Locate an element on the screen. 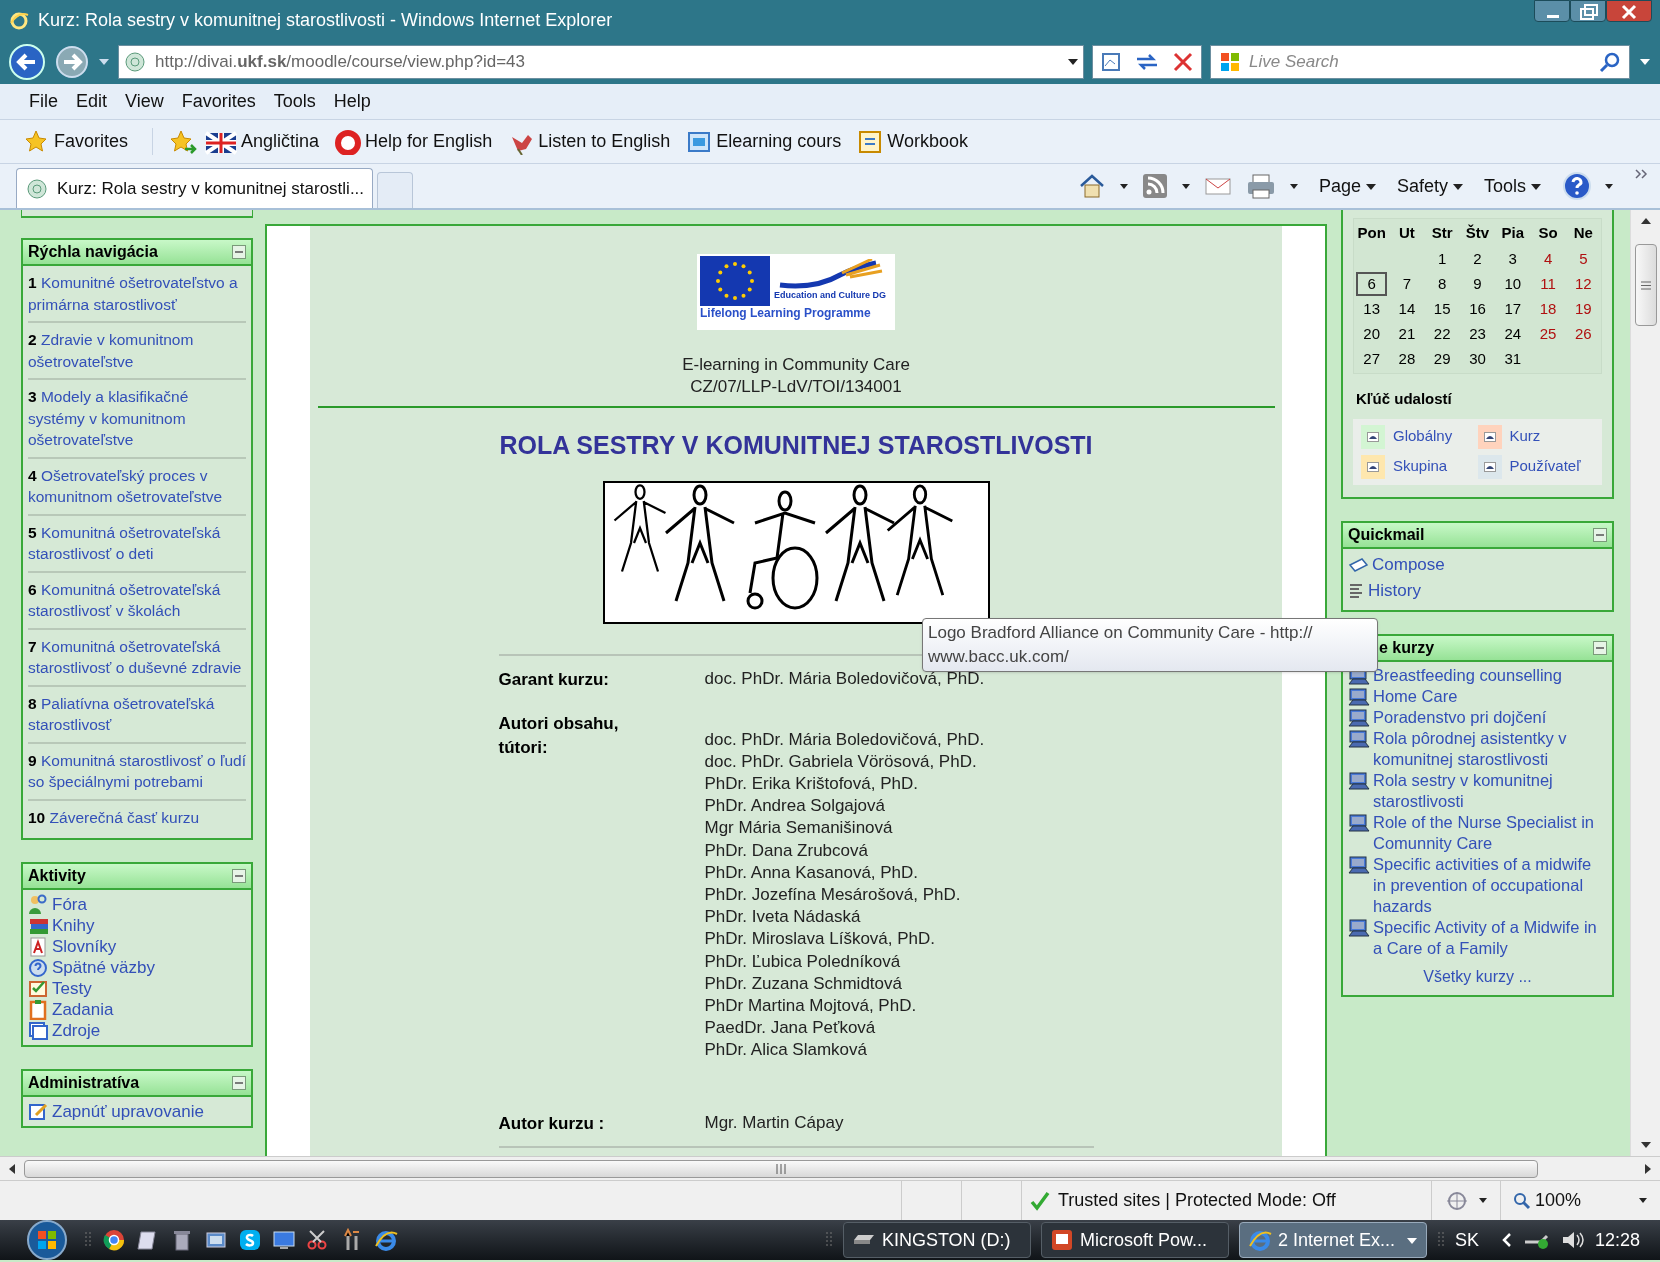  scroll-down-icon is located at coordinates (1645, 1145).